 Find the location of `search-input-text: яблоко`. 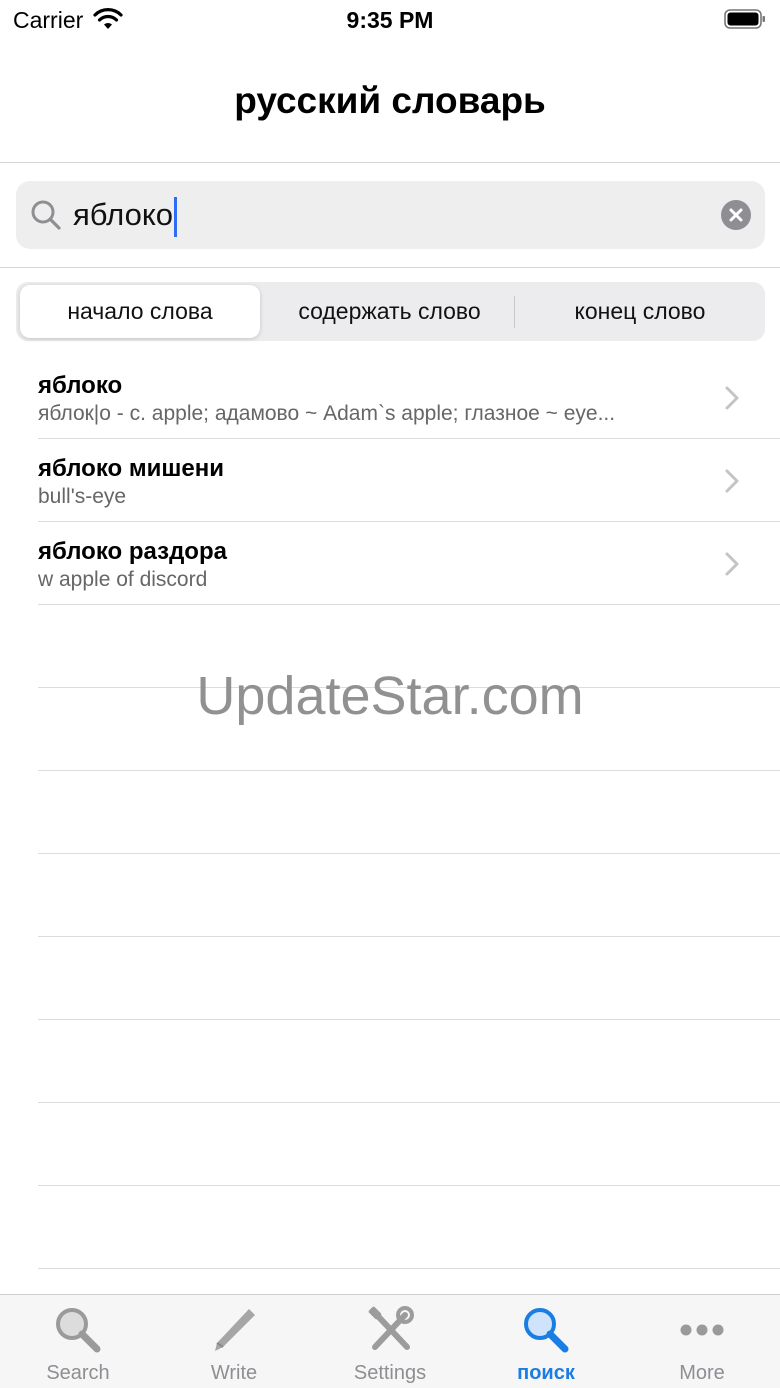

search-input-text: яблоко is located at coordinates (123, 214).